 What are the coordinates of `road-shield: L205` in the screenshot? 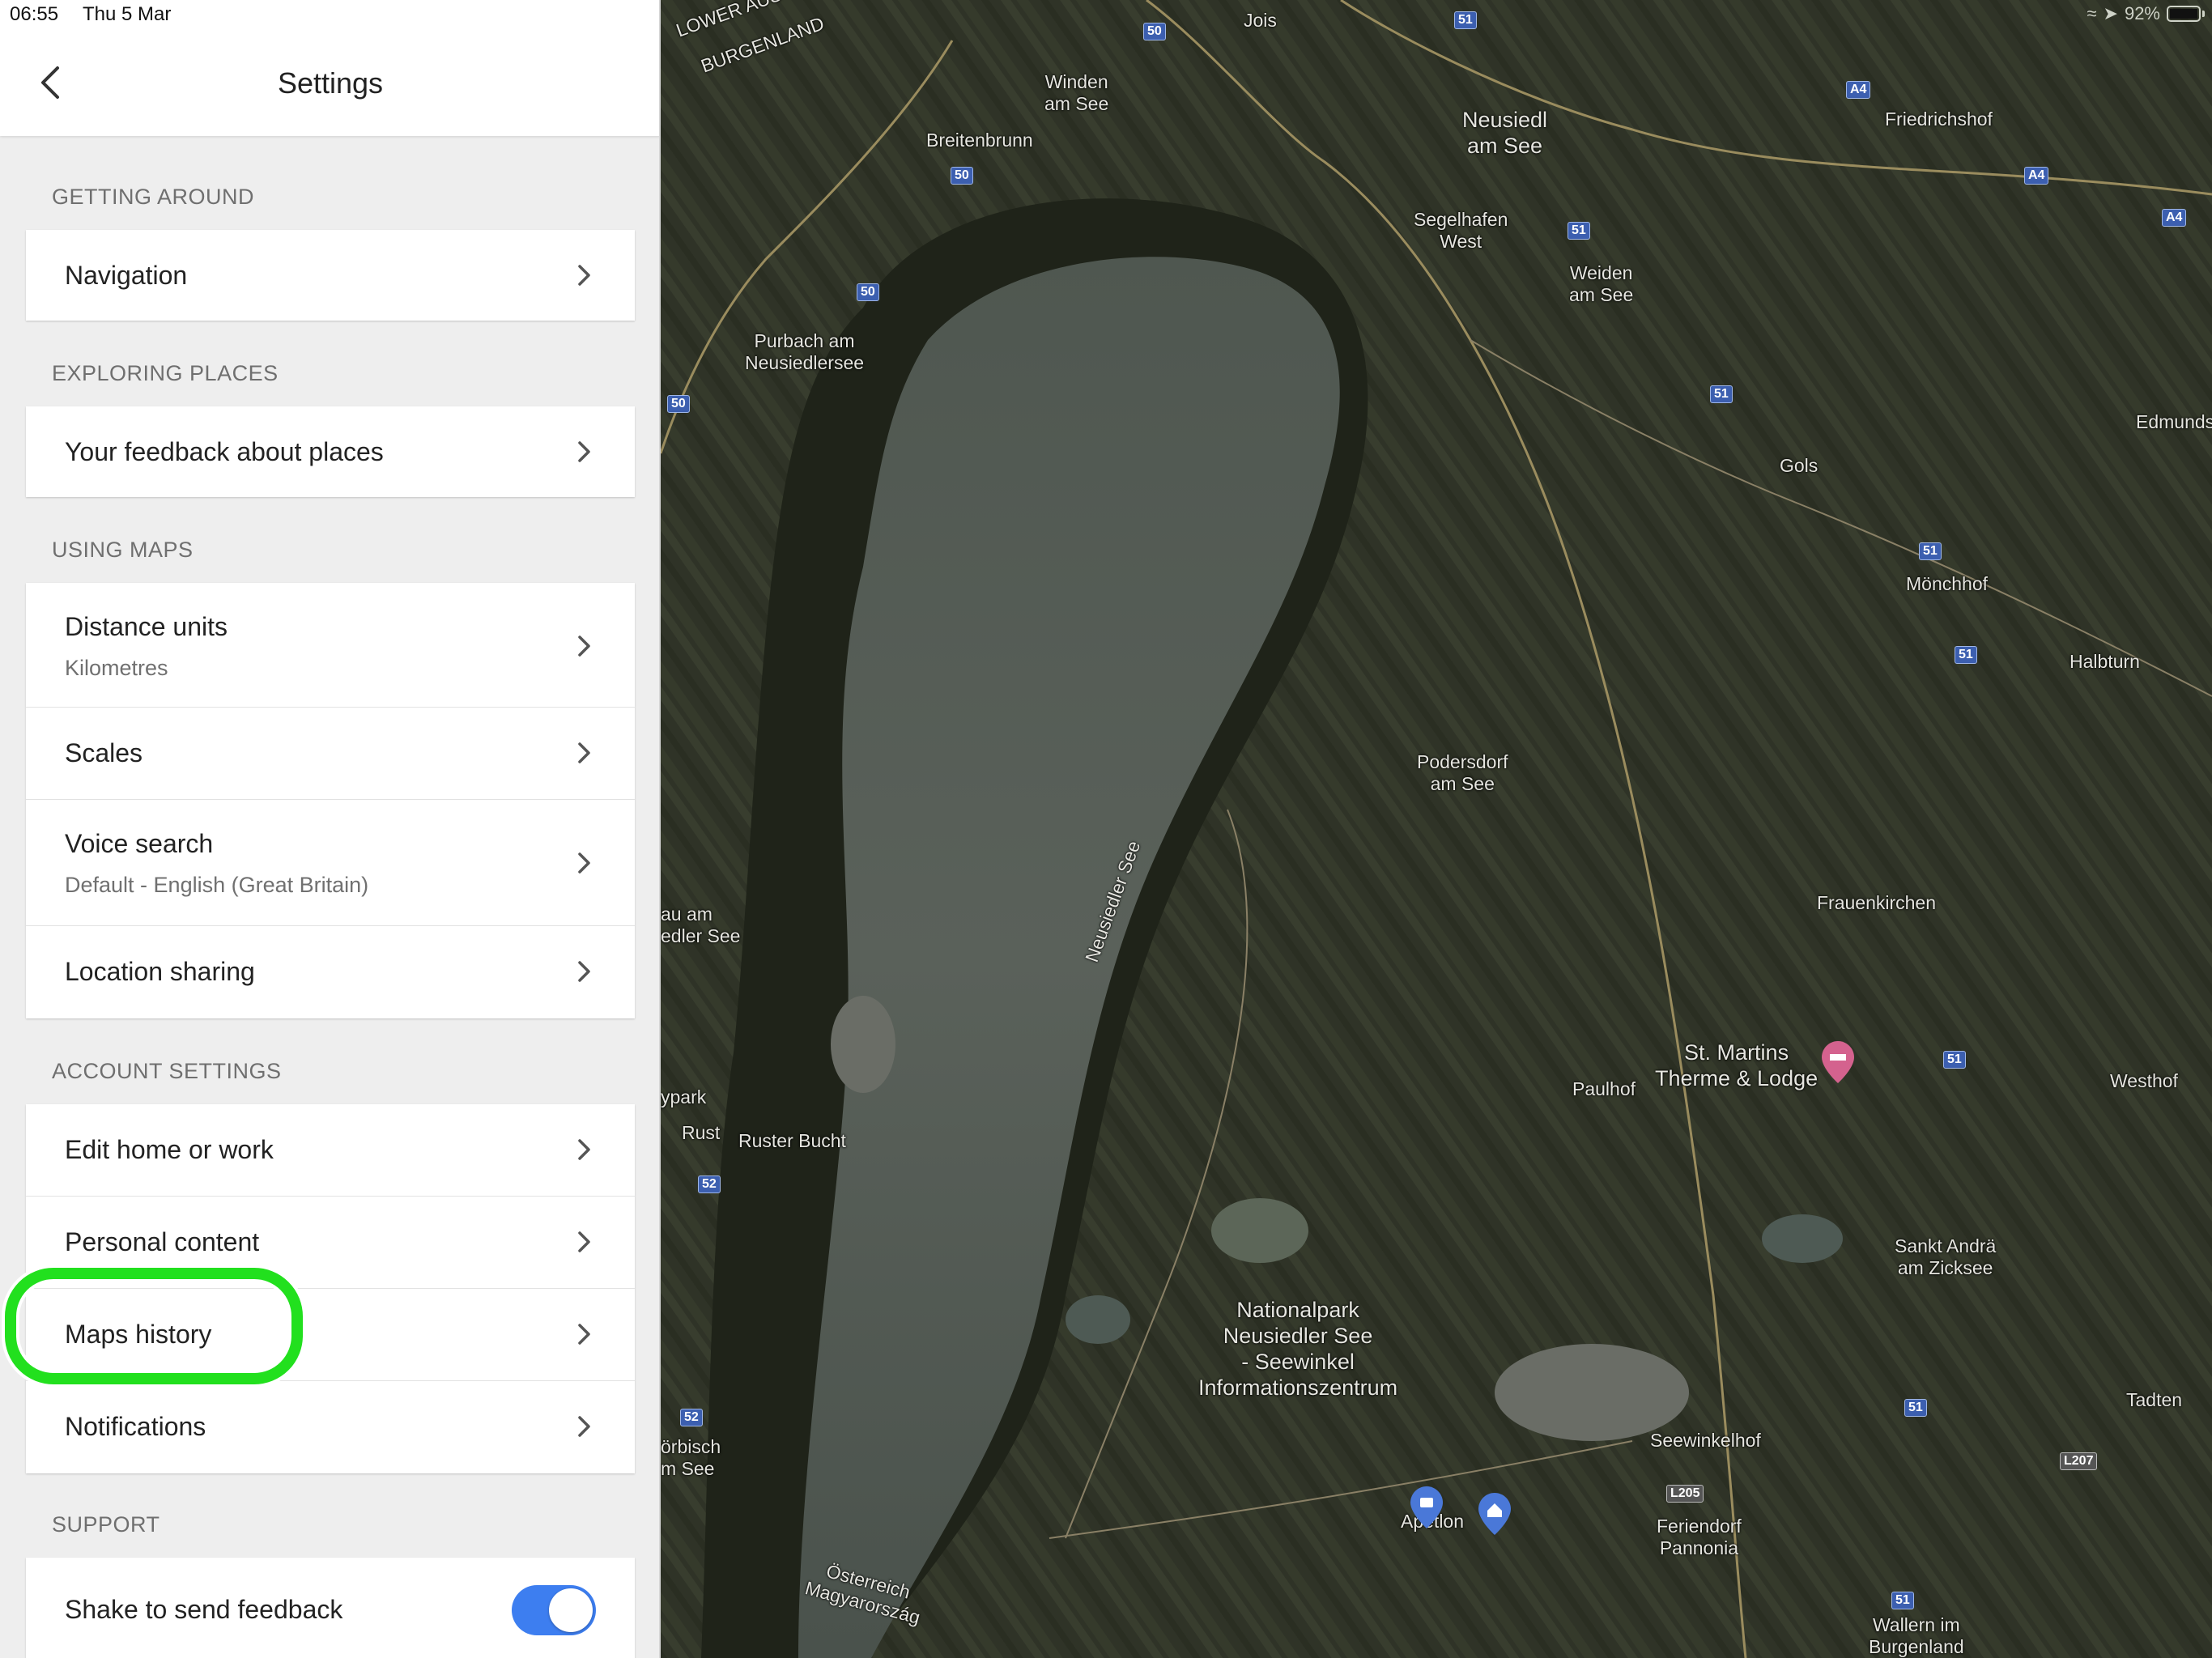 It's located at (1685, 1494).